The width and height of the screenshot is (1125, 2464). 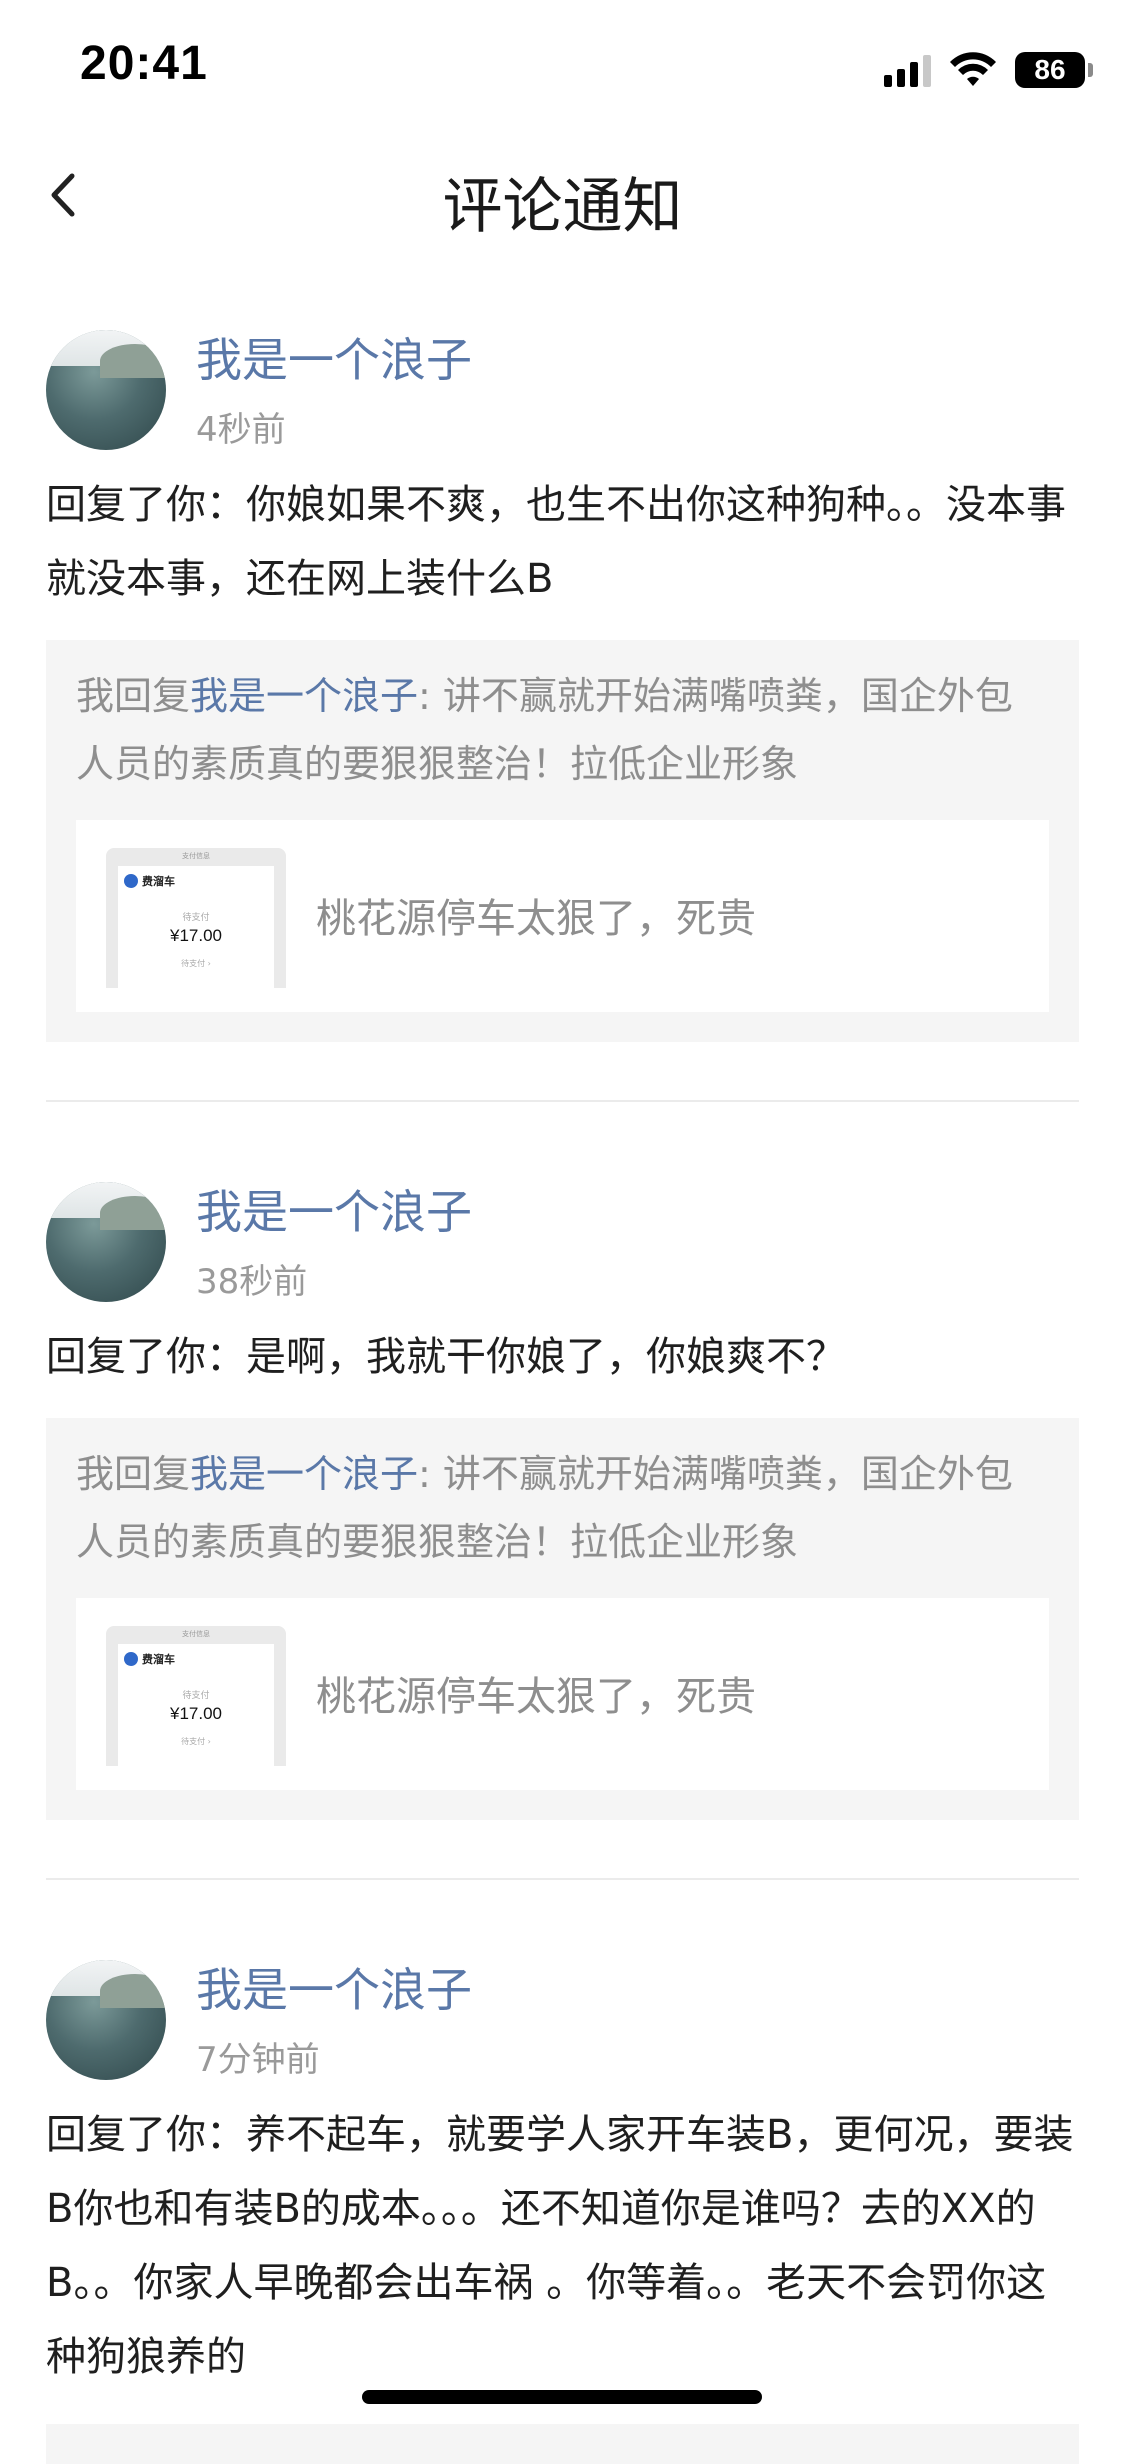 What do you see at coordinates (973, 70) in the screenshot?
I see `wifi-icon` at bounding box center [973, 70].